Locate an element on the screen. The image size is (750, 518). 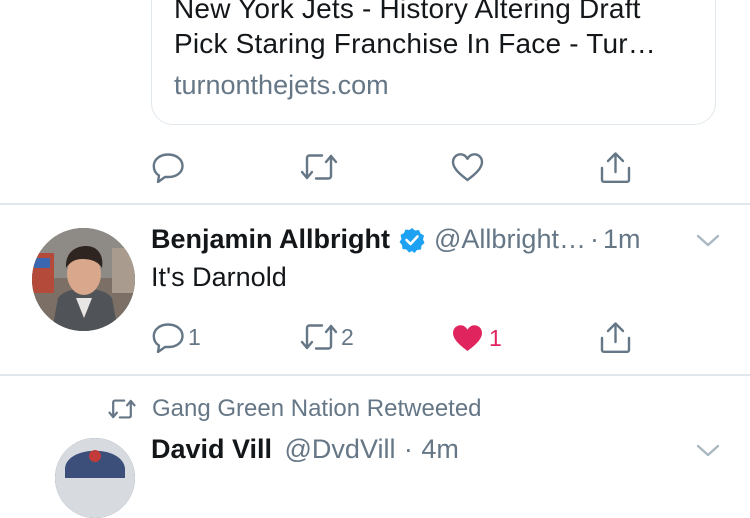
tweet-header: David Vill @DvdVill · 4m is located at coordinates (305, 449).